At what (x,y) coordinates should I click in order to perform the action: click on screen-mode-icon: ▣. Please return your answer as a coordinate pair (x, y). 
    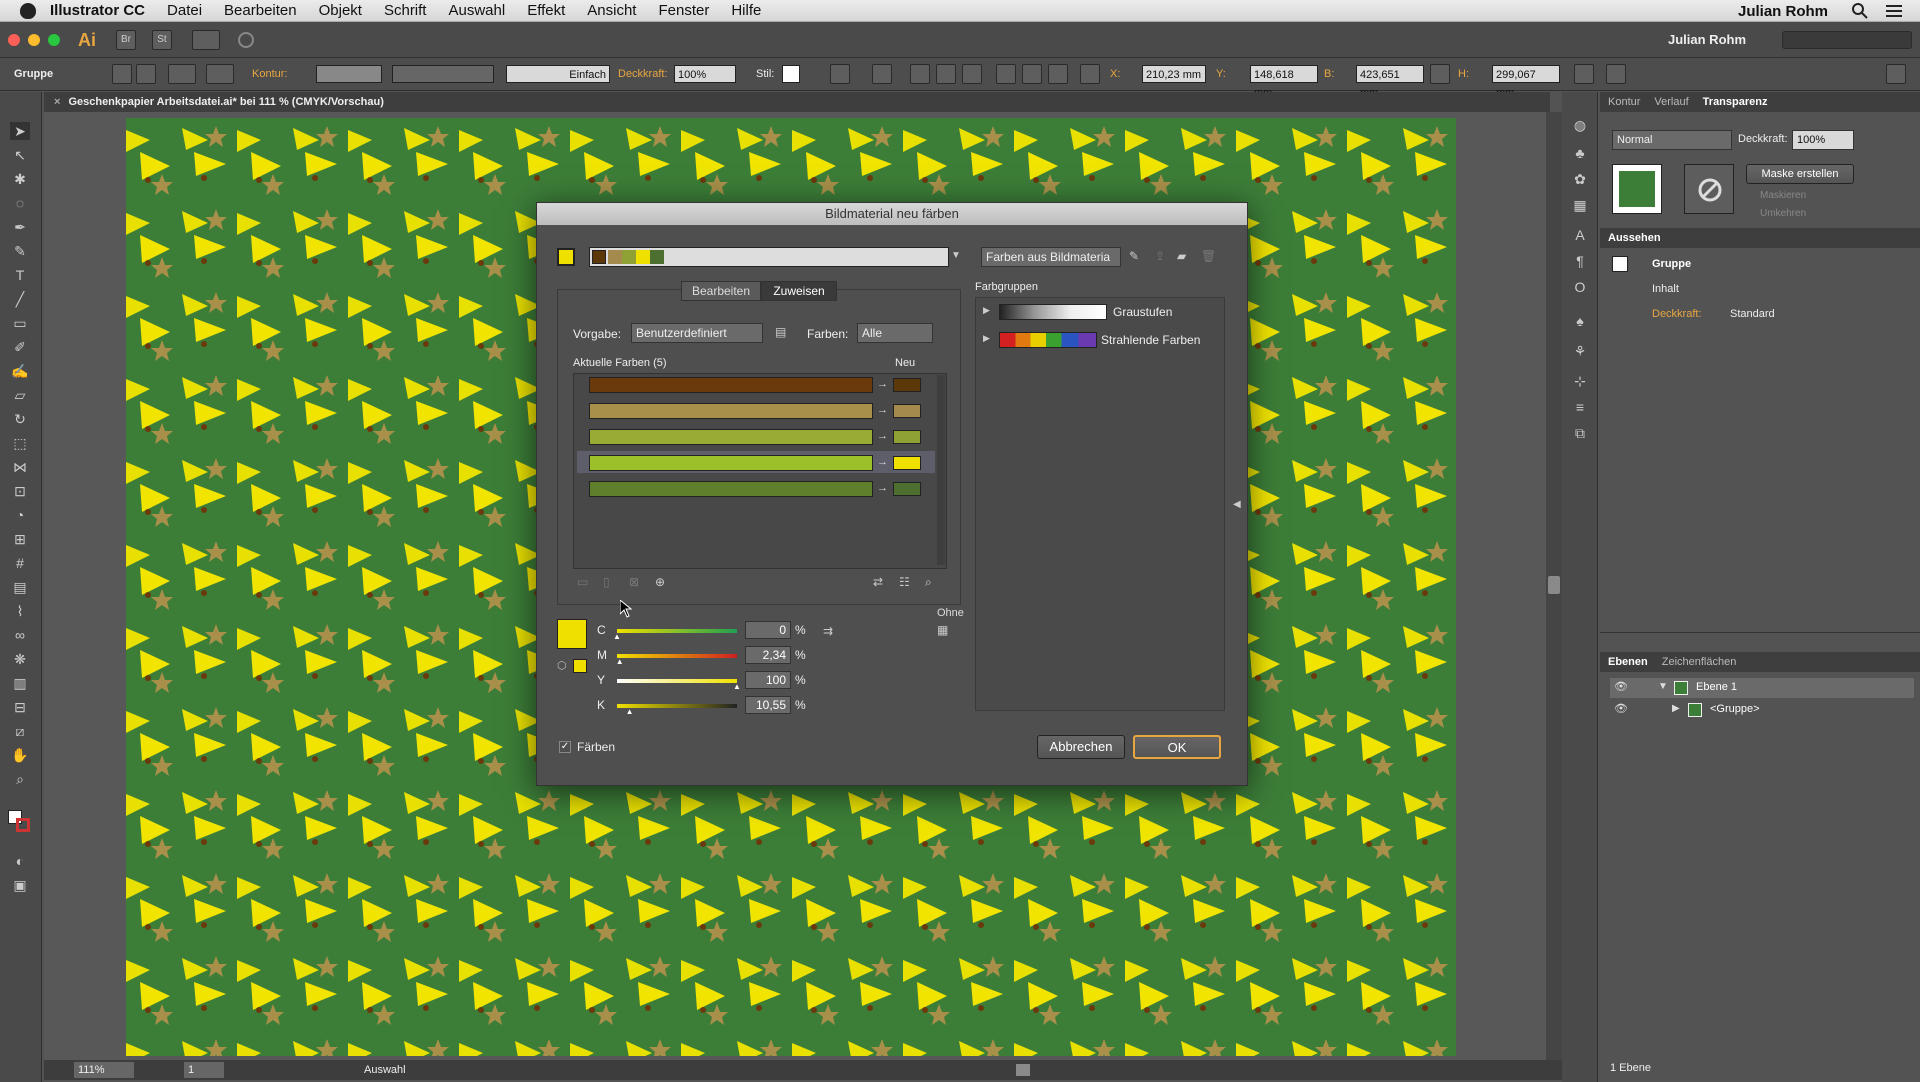
    Looking at the image, I should click on (20, 885).